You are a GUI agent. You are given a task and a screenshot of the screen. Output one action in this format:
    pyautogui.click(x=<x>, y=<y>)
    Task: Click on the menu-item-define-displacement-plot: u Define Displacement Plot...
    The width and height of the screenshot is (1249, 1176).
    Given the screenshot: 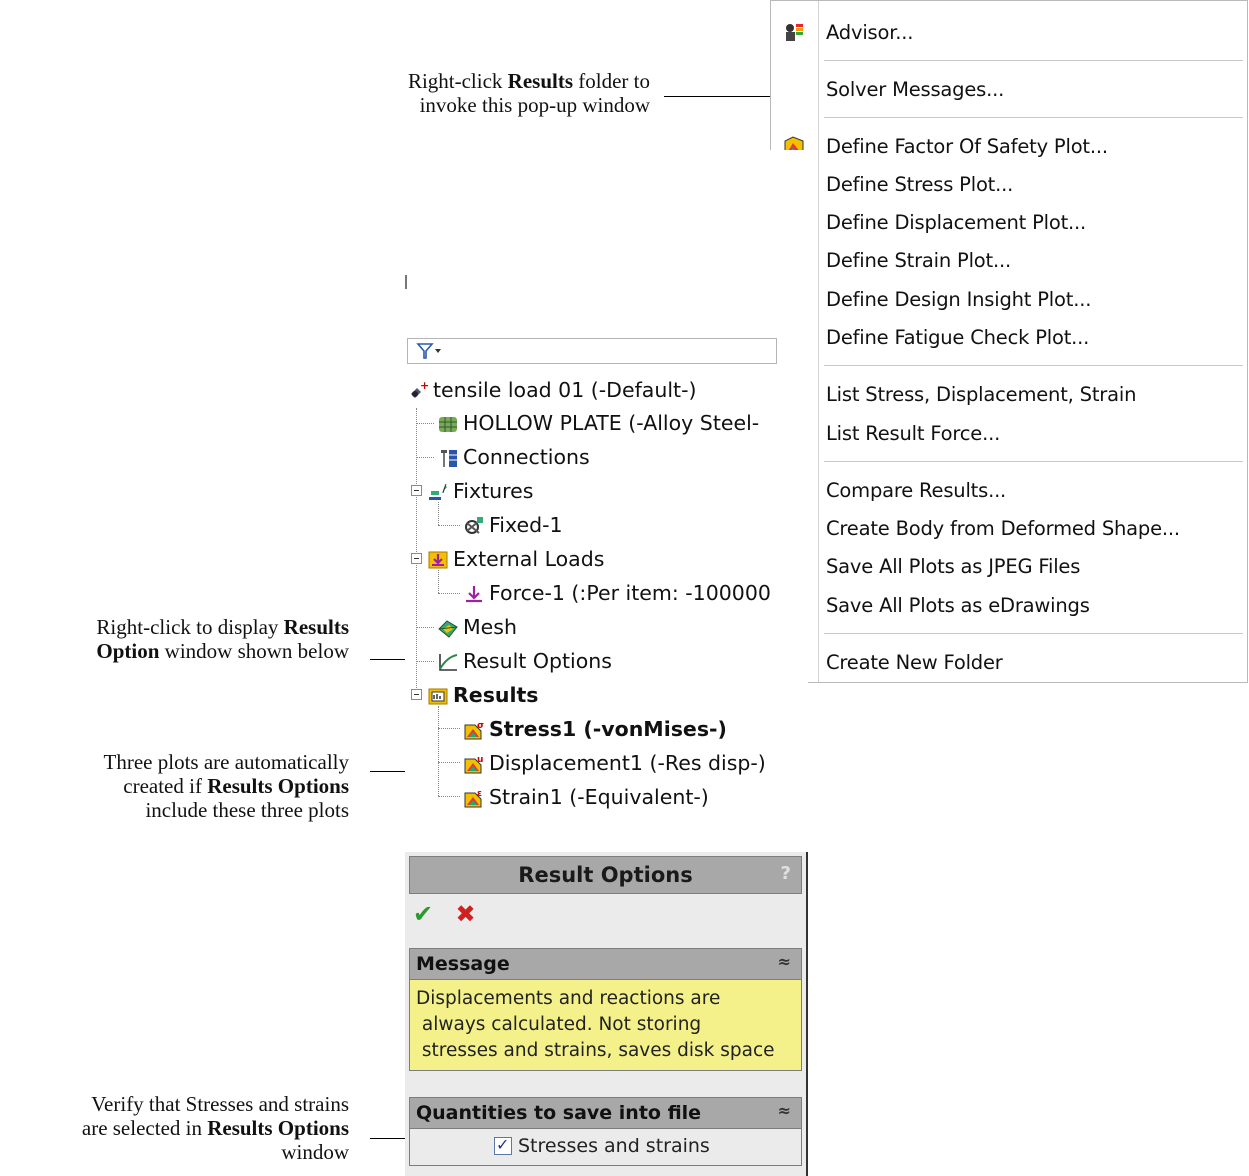 What is the action you would take?
    pyautogui.click(x=1009, y=222)
    